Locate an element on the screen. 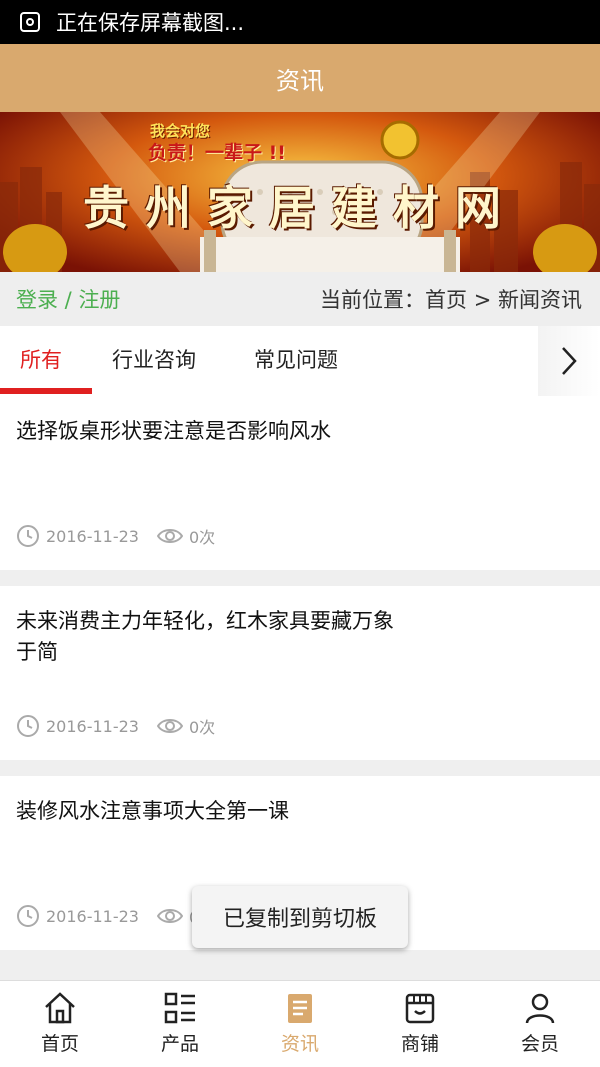  article-title: 未来消费主力年轻化，红木家具要藏万象于简 is located at coordinates (211, 637).